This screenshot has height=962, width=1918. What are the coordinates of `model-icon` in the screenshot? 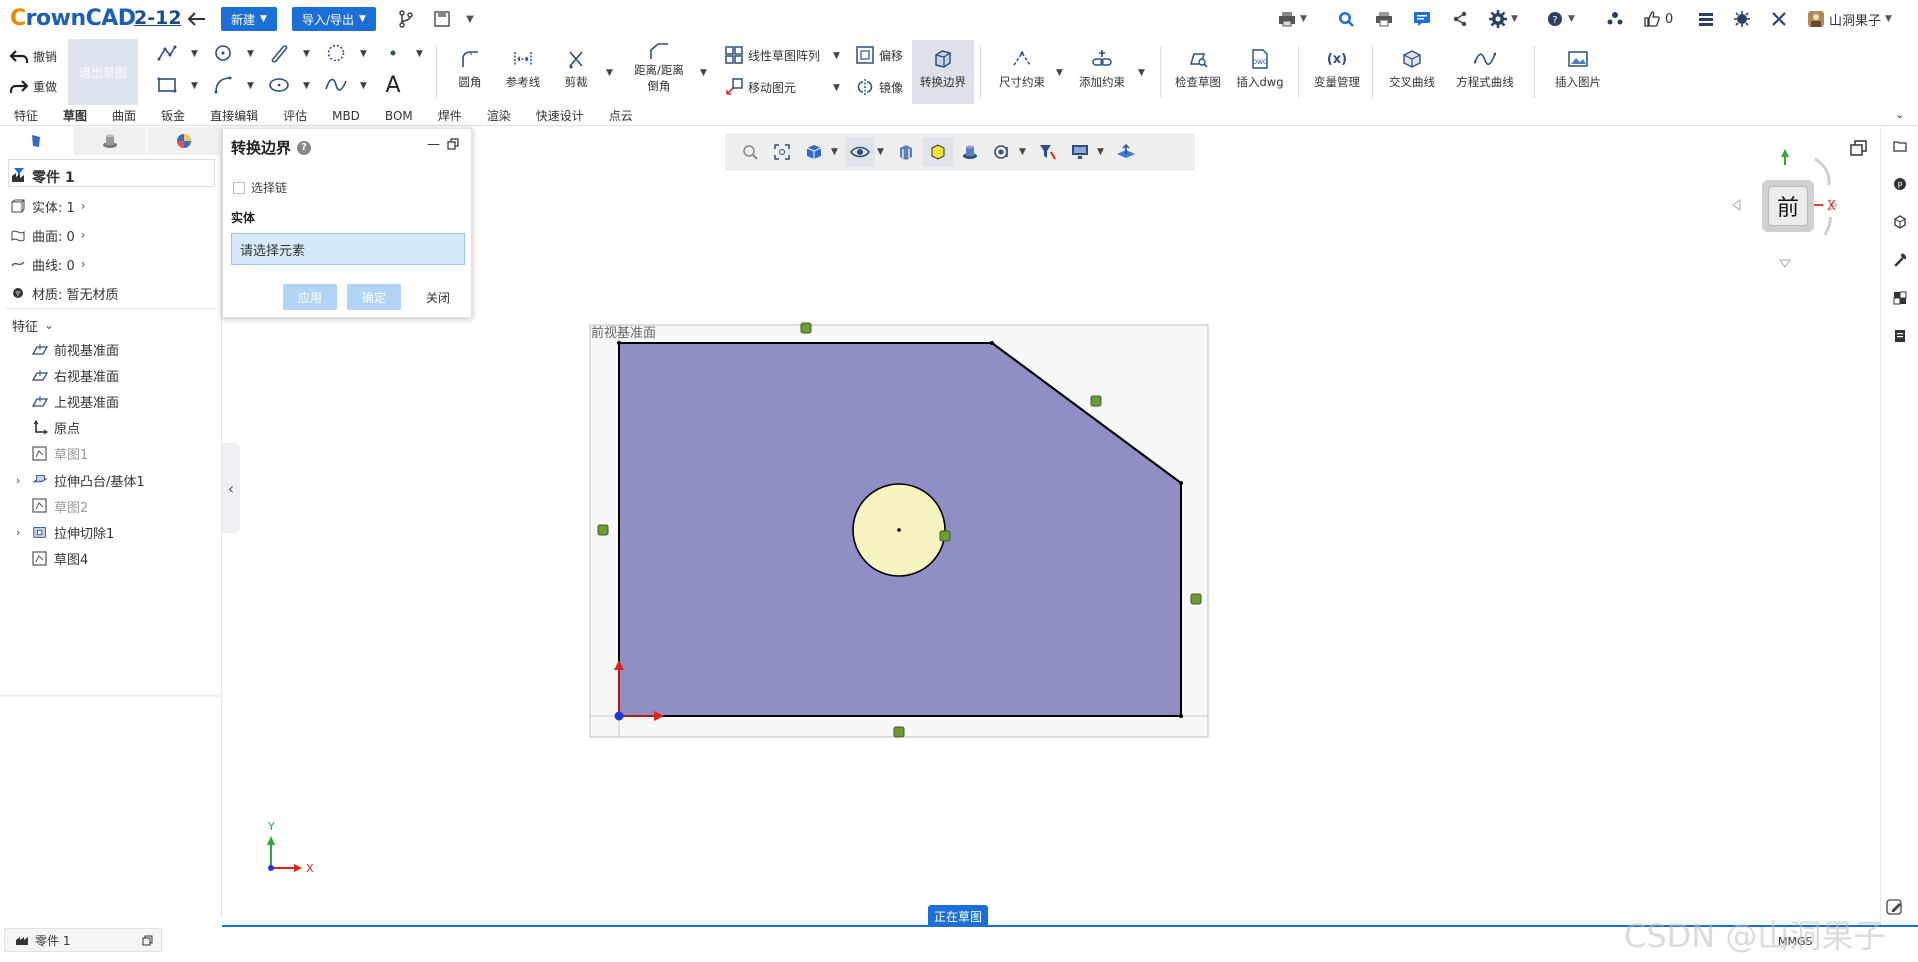 It's located at (1900, 222).